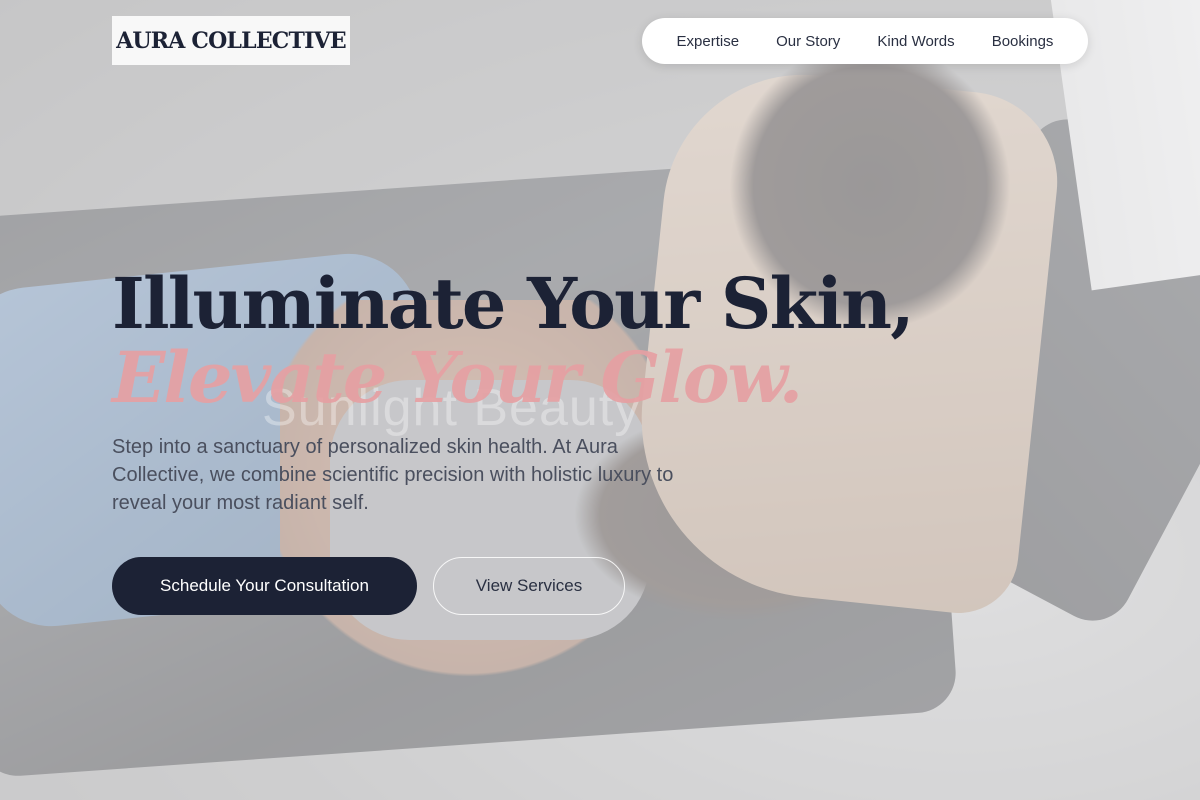 Image resolution: width=1200 pixels, height=800 pixels. What do you see at coordinates (1023, 41) in the screenshot?
I see `nav-link-bookings: Bookings` at bounding box center [1023, 41].